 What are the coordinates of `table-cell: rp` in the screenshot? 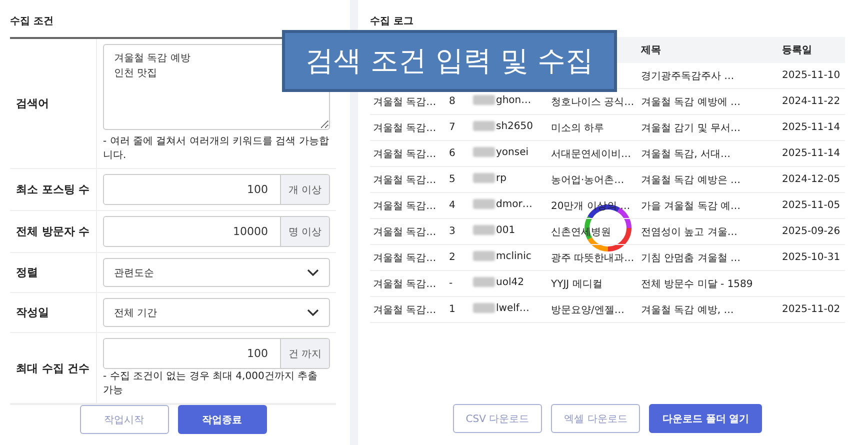 It's located at (501, 178).